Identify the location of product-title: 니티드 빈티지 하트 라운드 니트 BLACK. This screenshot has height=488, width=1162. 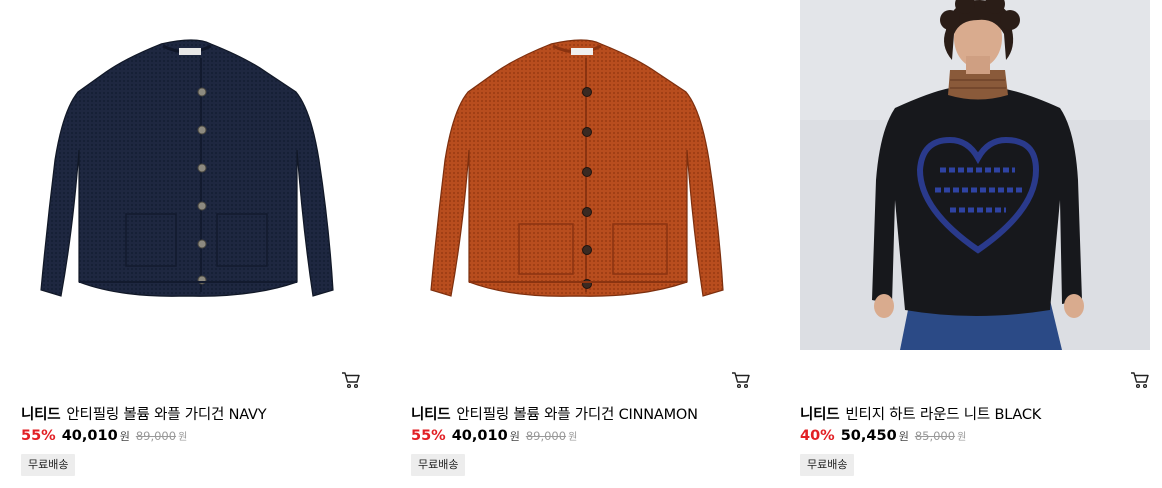
(920, 413).